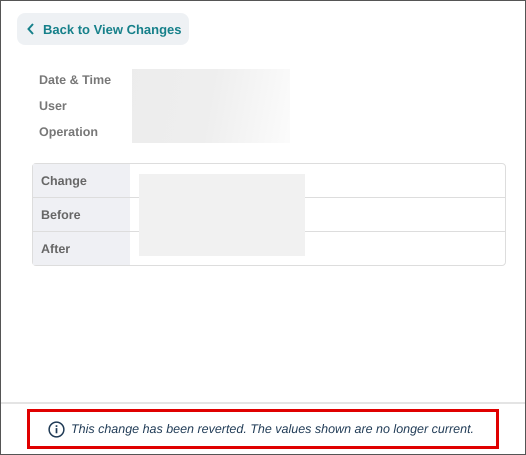  What do you see at coordinates (272, 429) in the screenshot?
I see `notice-text: This change has been reverted. The values shown are no longer current.` at bounding box center [272, 429].